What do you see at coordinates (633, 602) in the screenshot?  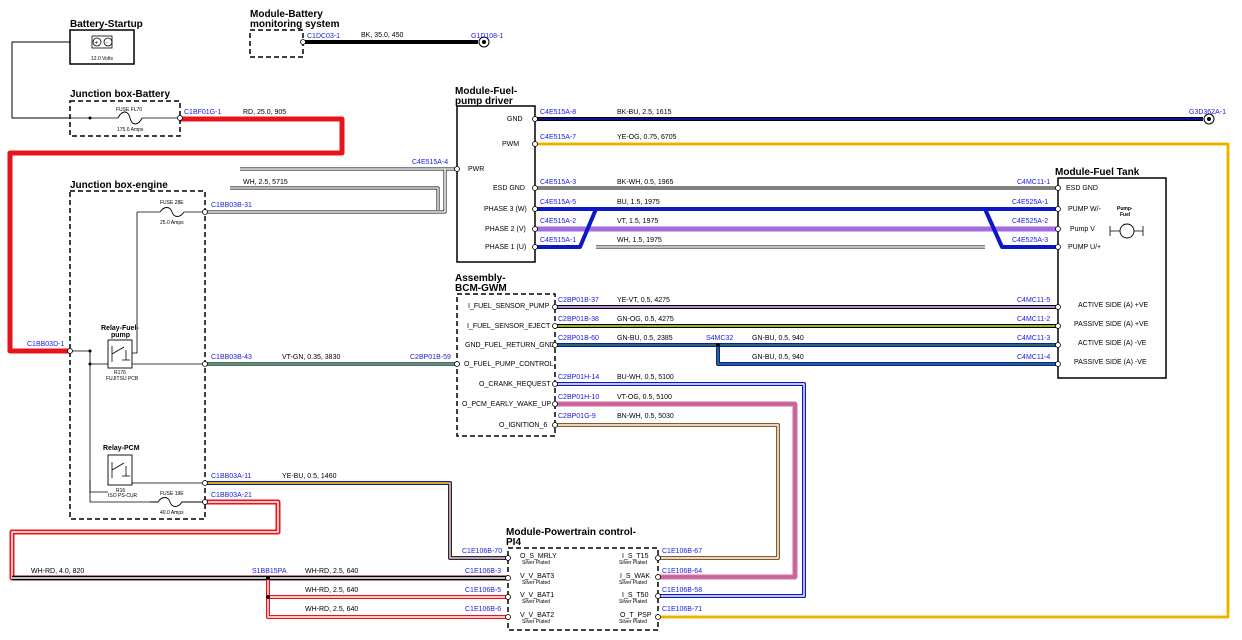 I see `pcm-plated-r3: Silver Plated` at bounding box center [633, 602].